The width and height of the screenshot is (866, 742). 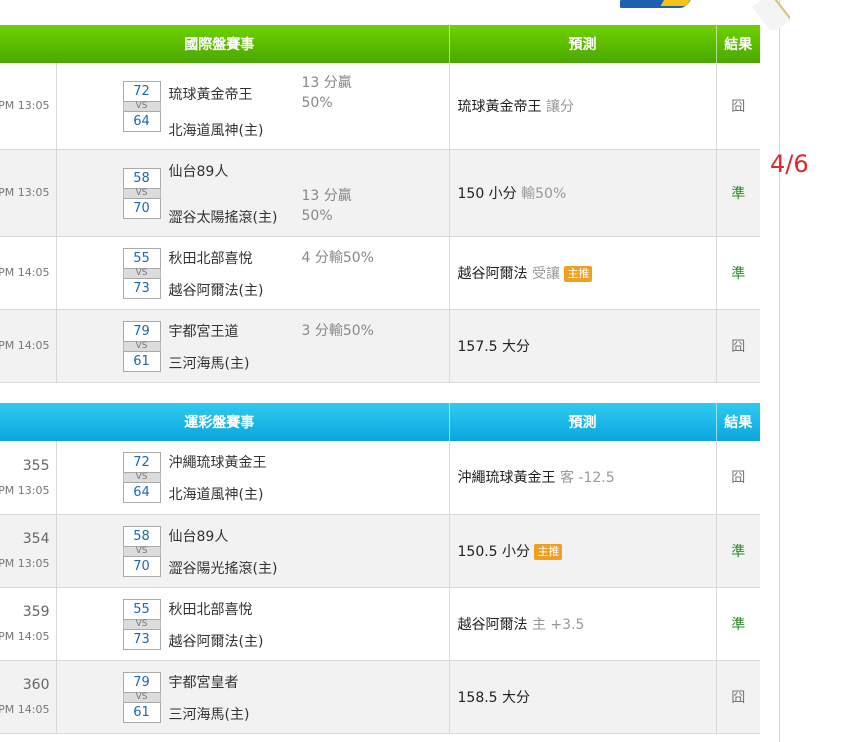 I want to click on prediction-detail: 受讓, so click(x=545, y=273).